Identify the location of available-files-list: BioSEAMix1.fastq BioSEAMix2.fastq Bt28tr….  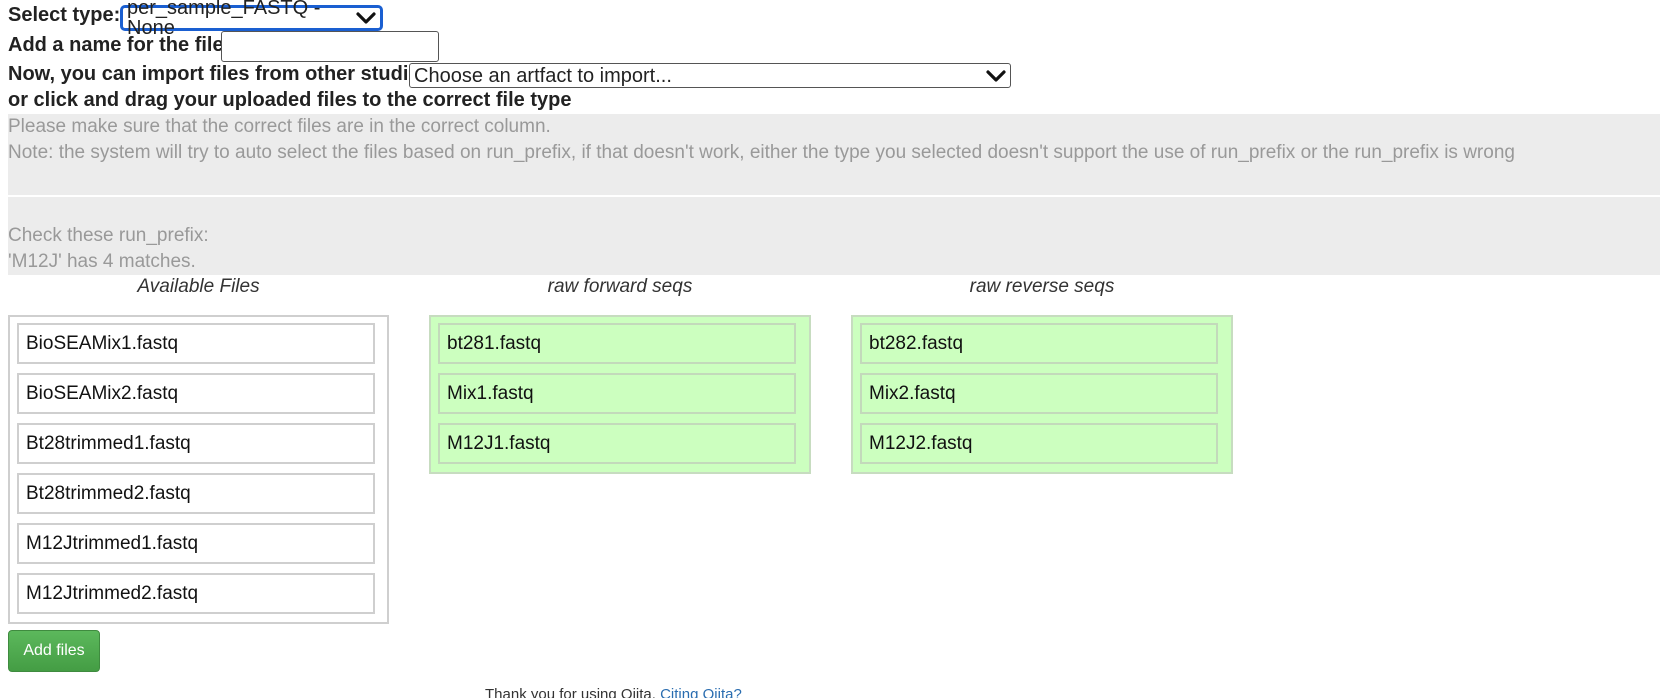
(198, 469).